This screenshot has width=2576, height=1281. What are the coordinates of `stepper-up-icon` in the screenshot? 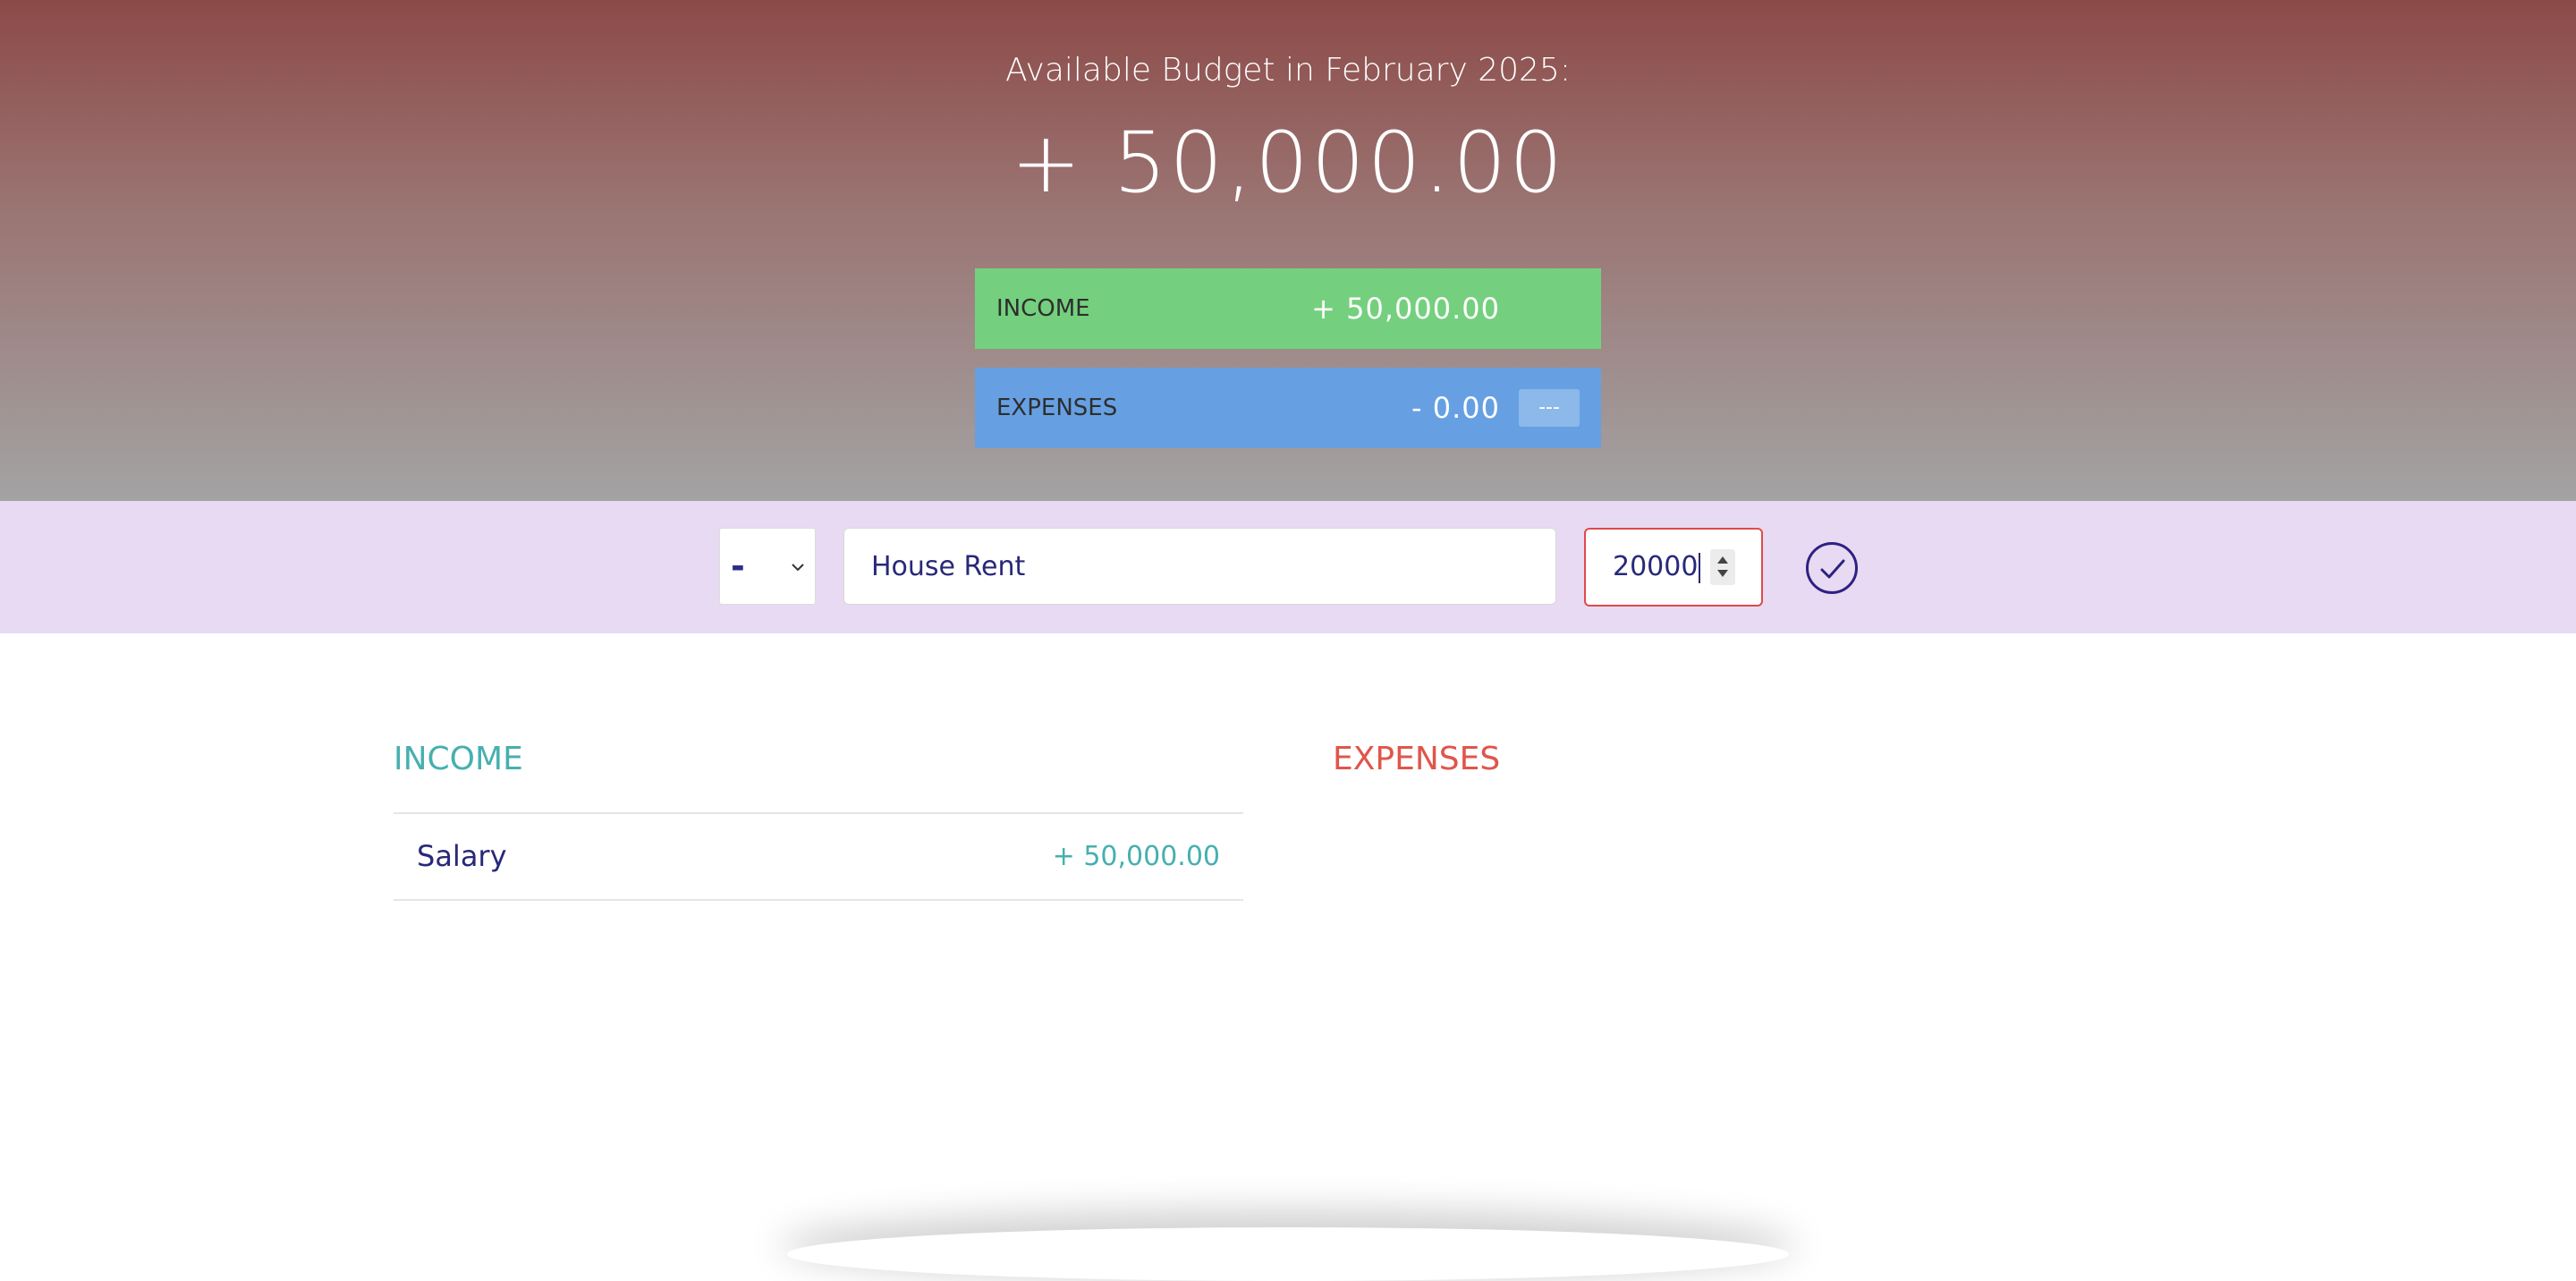 It's located at (1722, 560).